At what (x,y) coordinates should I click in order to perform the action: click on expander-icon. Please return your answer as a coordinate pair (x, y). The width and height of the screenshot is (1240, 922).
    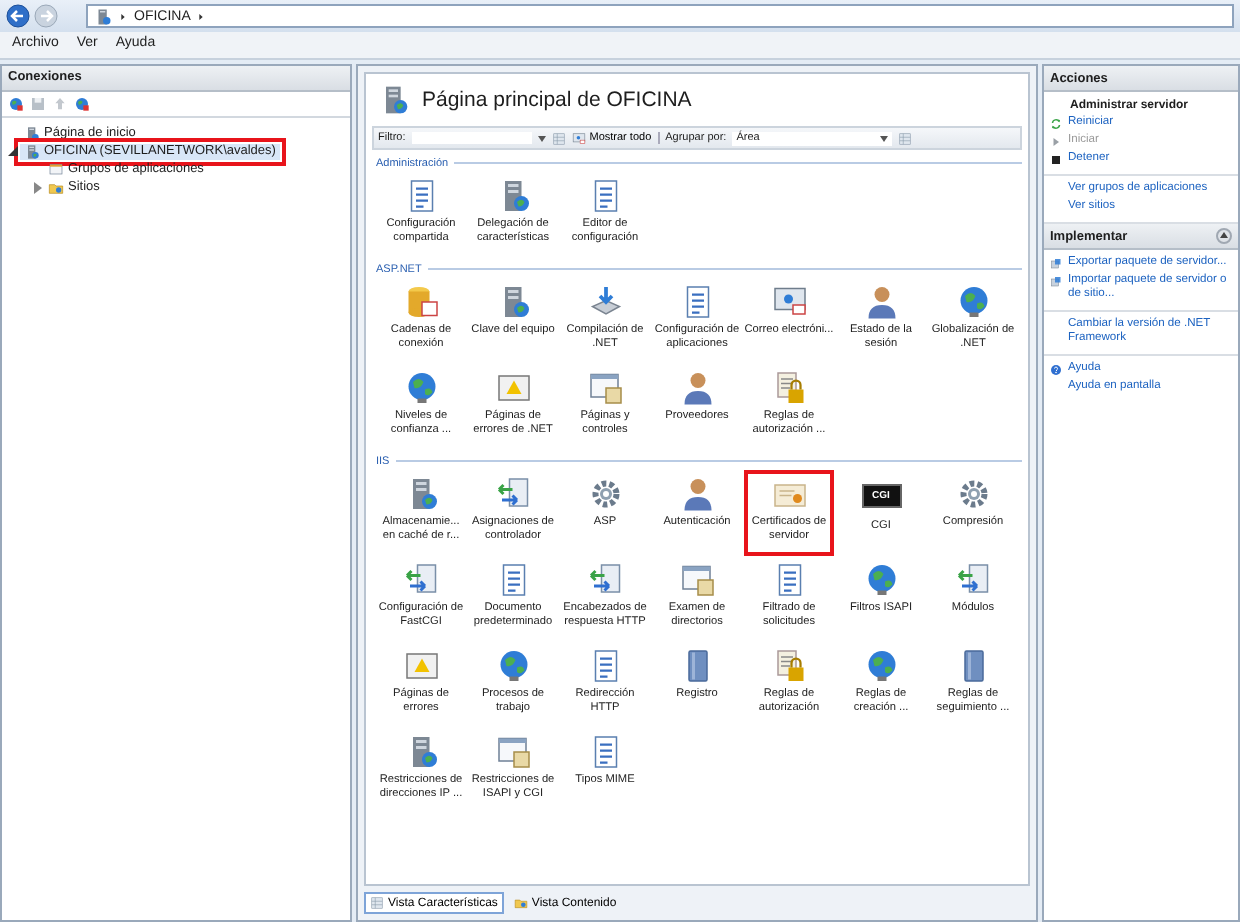
    Looking at the image, I should click on (13, 151).